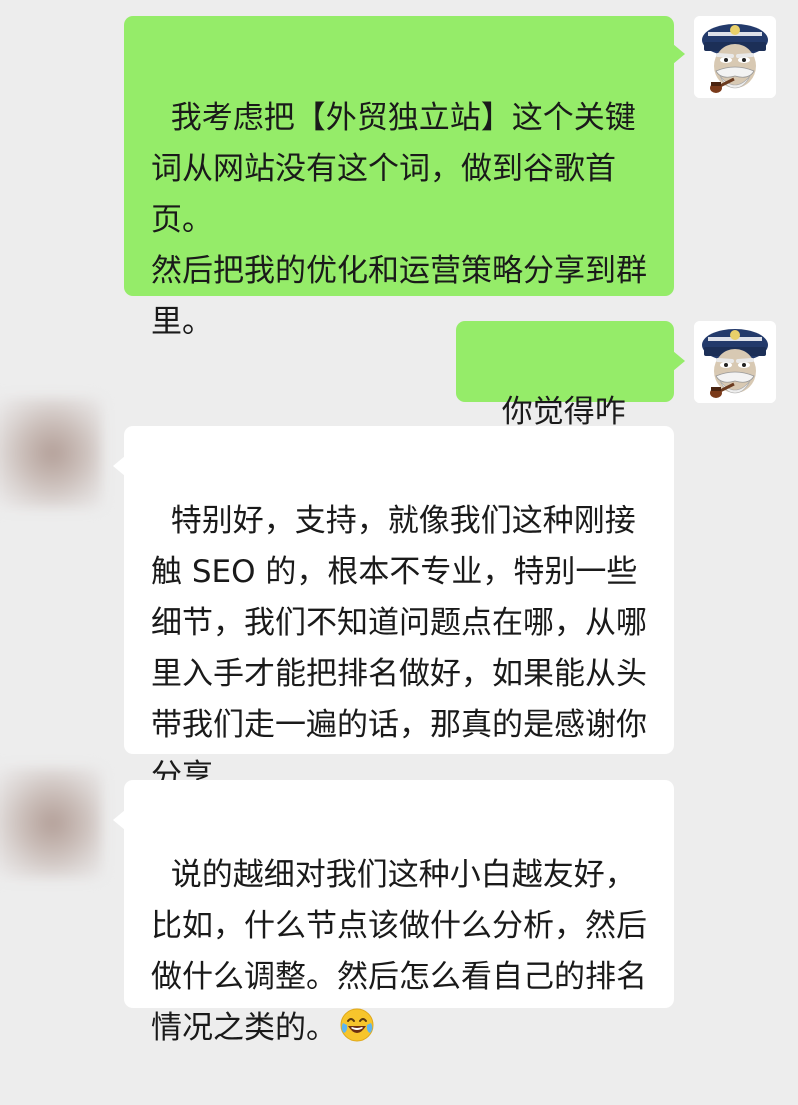  Describe the element at coordinates (570, 401) in the screenshot. I see `message-bubble-2: 你觉得咋样` at that location.